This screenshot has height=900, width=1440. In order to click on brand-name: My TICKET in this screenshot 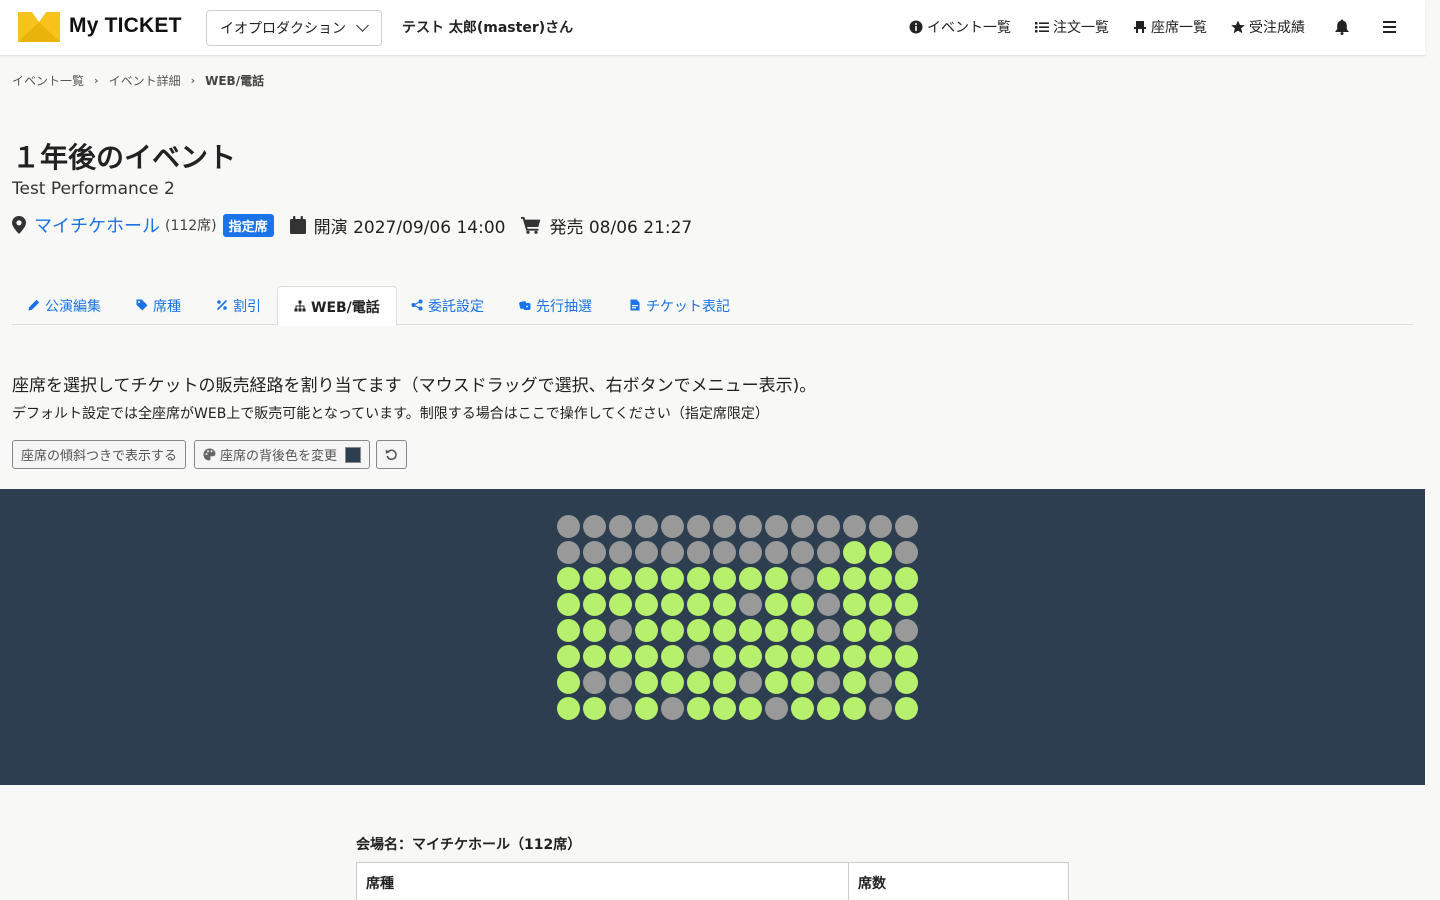, I will do `click(125, 26)`.